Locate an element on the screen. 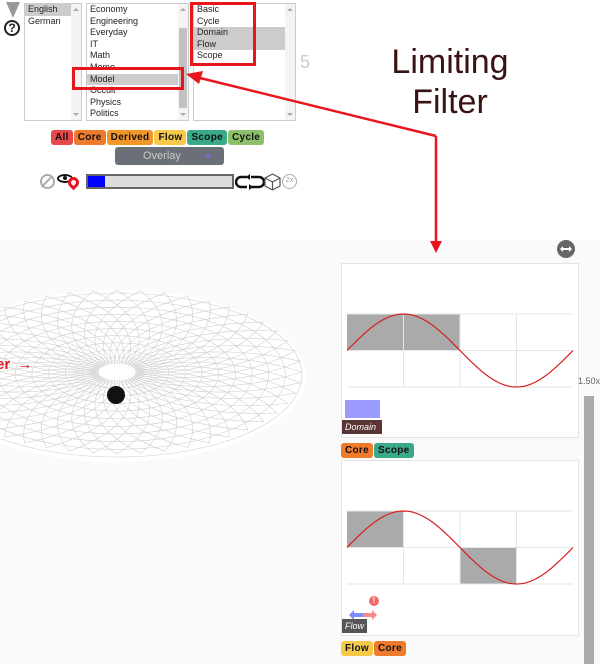 This screenshot has height=664, width=600. category-item: Everyday is located at coordinates (137, 33).